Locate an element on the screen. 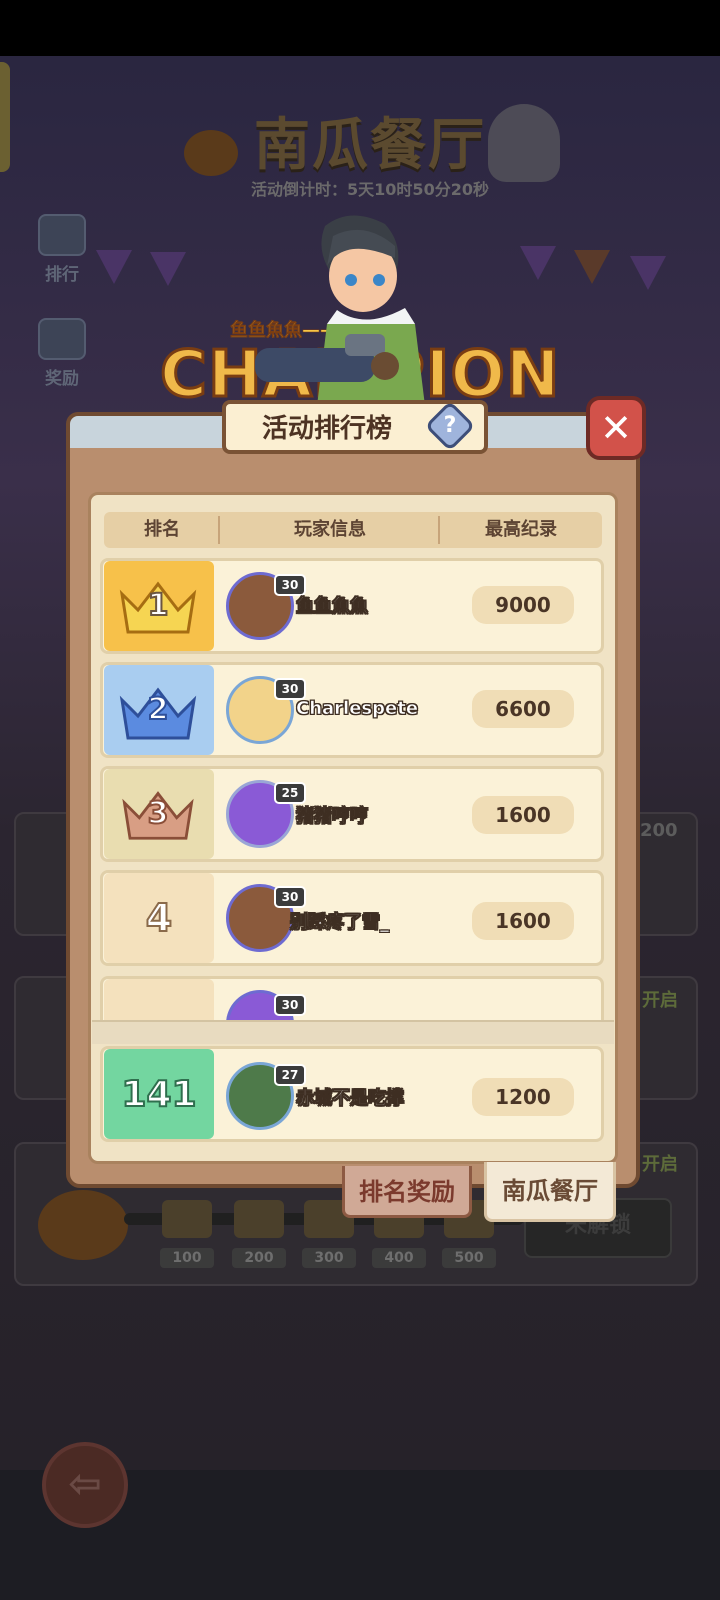 This screenshot has height=1600, width=720. my-rank-number: 141 is located at coordinates (158, 1094).